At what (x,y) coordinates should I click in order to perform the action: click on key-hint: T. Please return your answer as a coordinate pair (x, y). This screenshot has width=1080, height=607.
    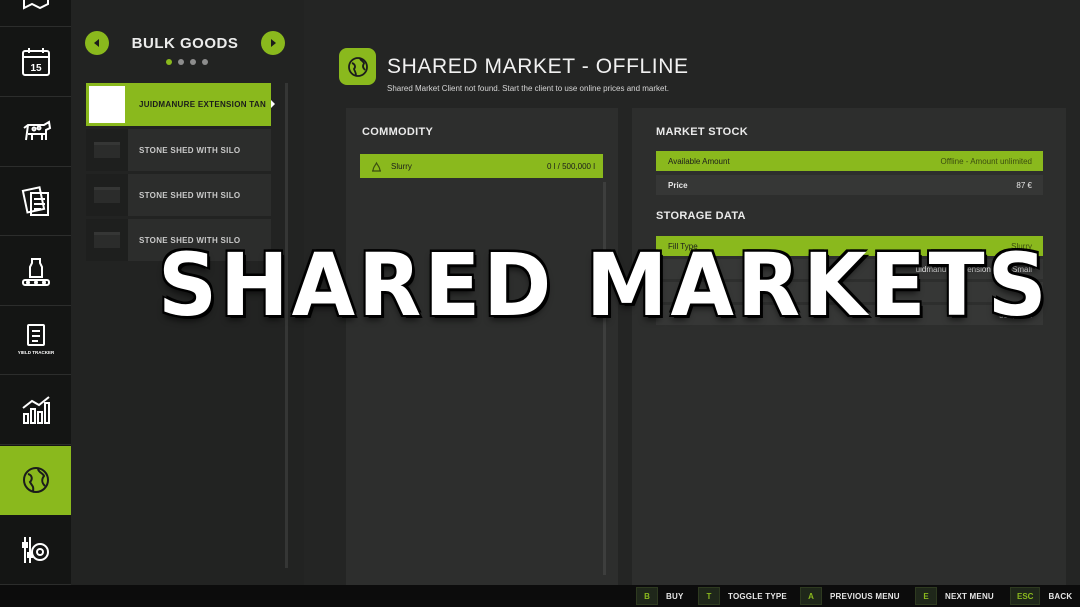
    Looking at the image, I should click on (709, 596).